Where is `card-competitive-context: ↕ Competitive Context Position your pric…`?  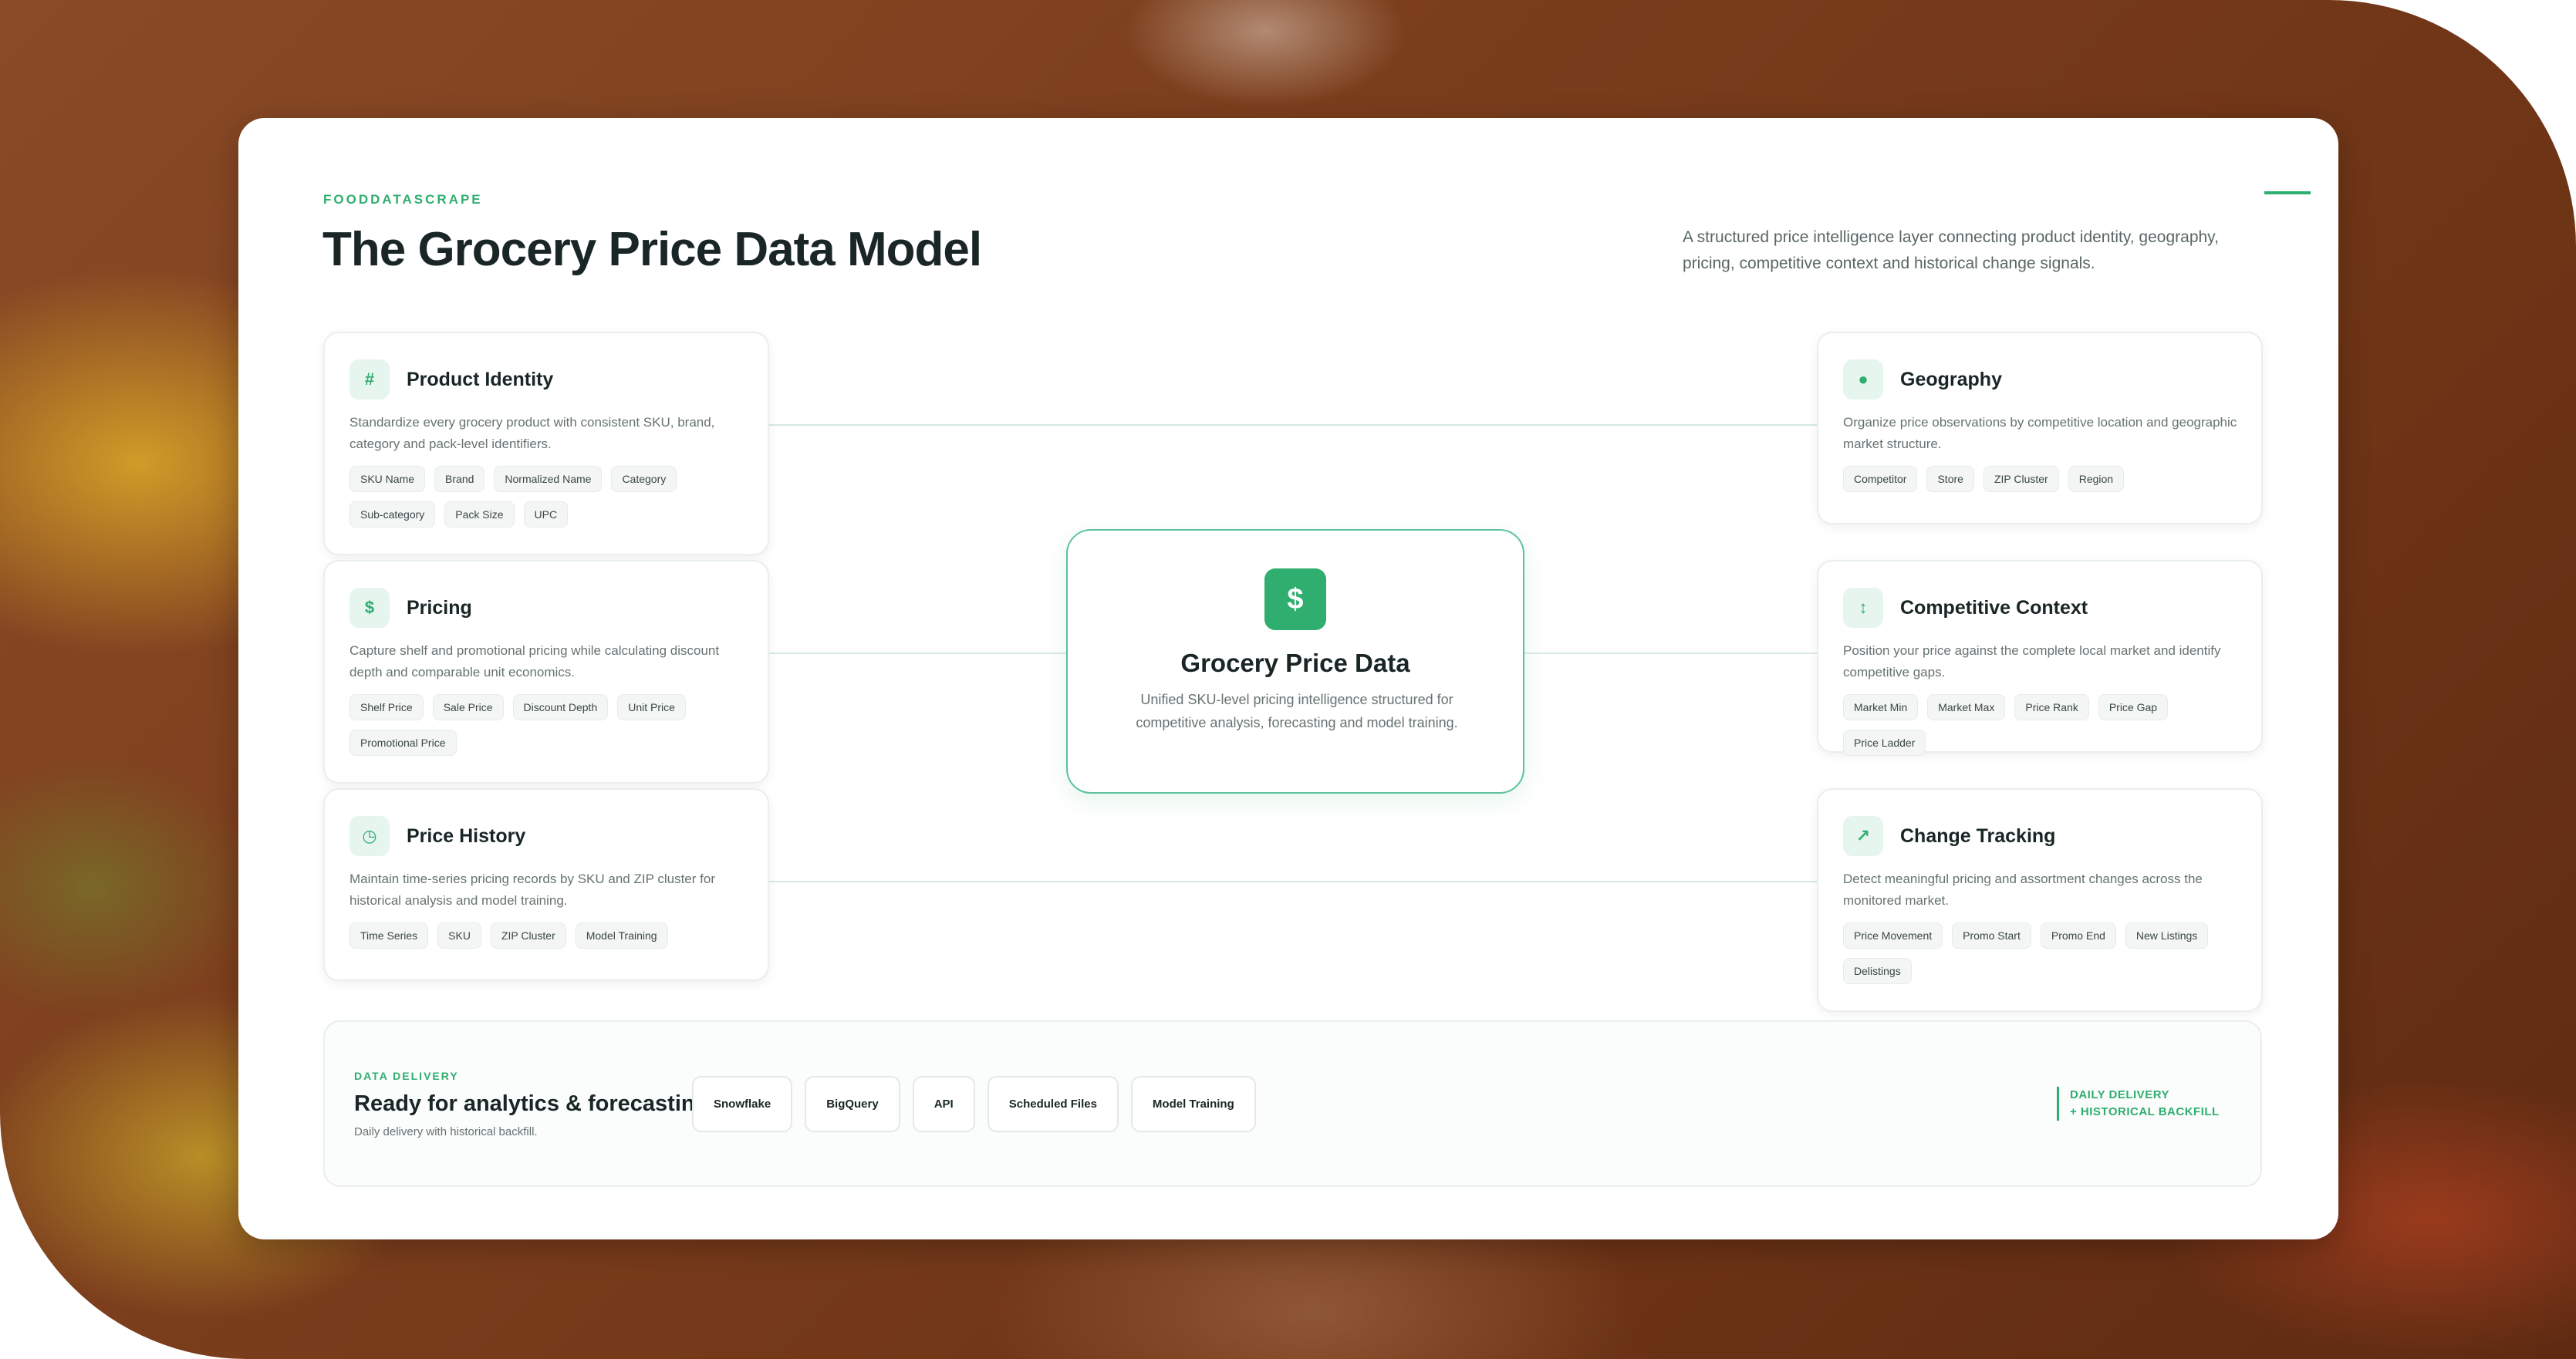
card-competitive-context: ↕ Competitive Context Position your pric… is located at coordinates (2040, 658).